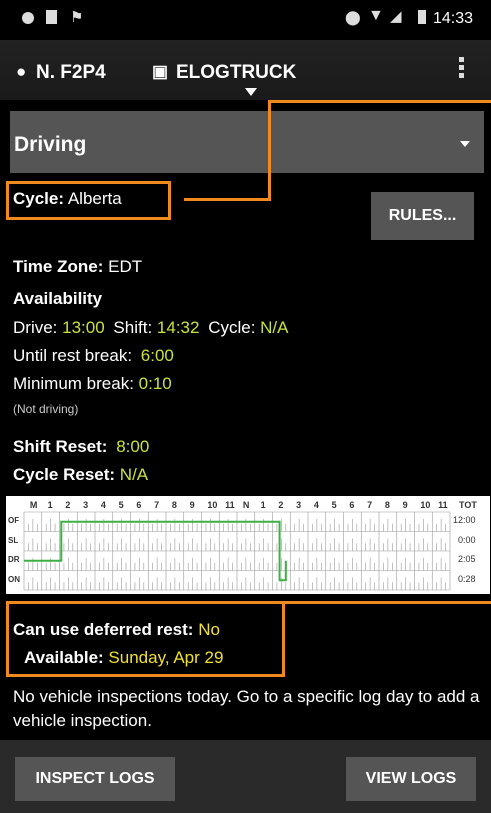 The image size is (491, 813). What do you see at coordinates (95, 779) in the screenshot?
I see `inspect-logs-button: INSPECT LOGS` at bounding box center [95, 779].